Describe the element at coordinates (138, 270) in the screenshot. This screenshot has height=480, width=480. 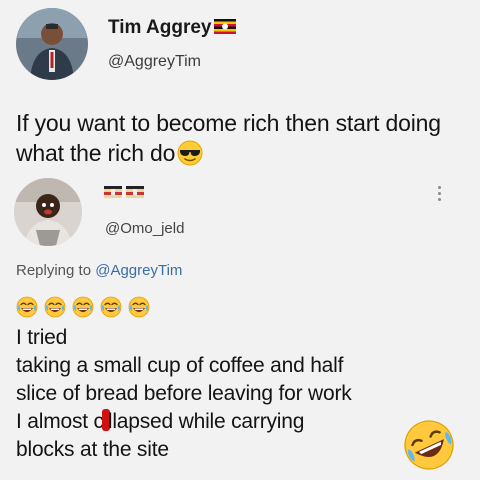
I see `replying-mention: @AggreyTim` at that location.